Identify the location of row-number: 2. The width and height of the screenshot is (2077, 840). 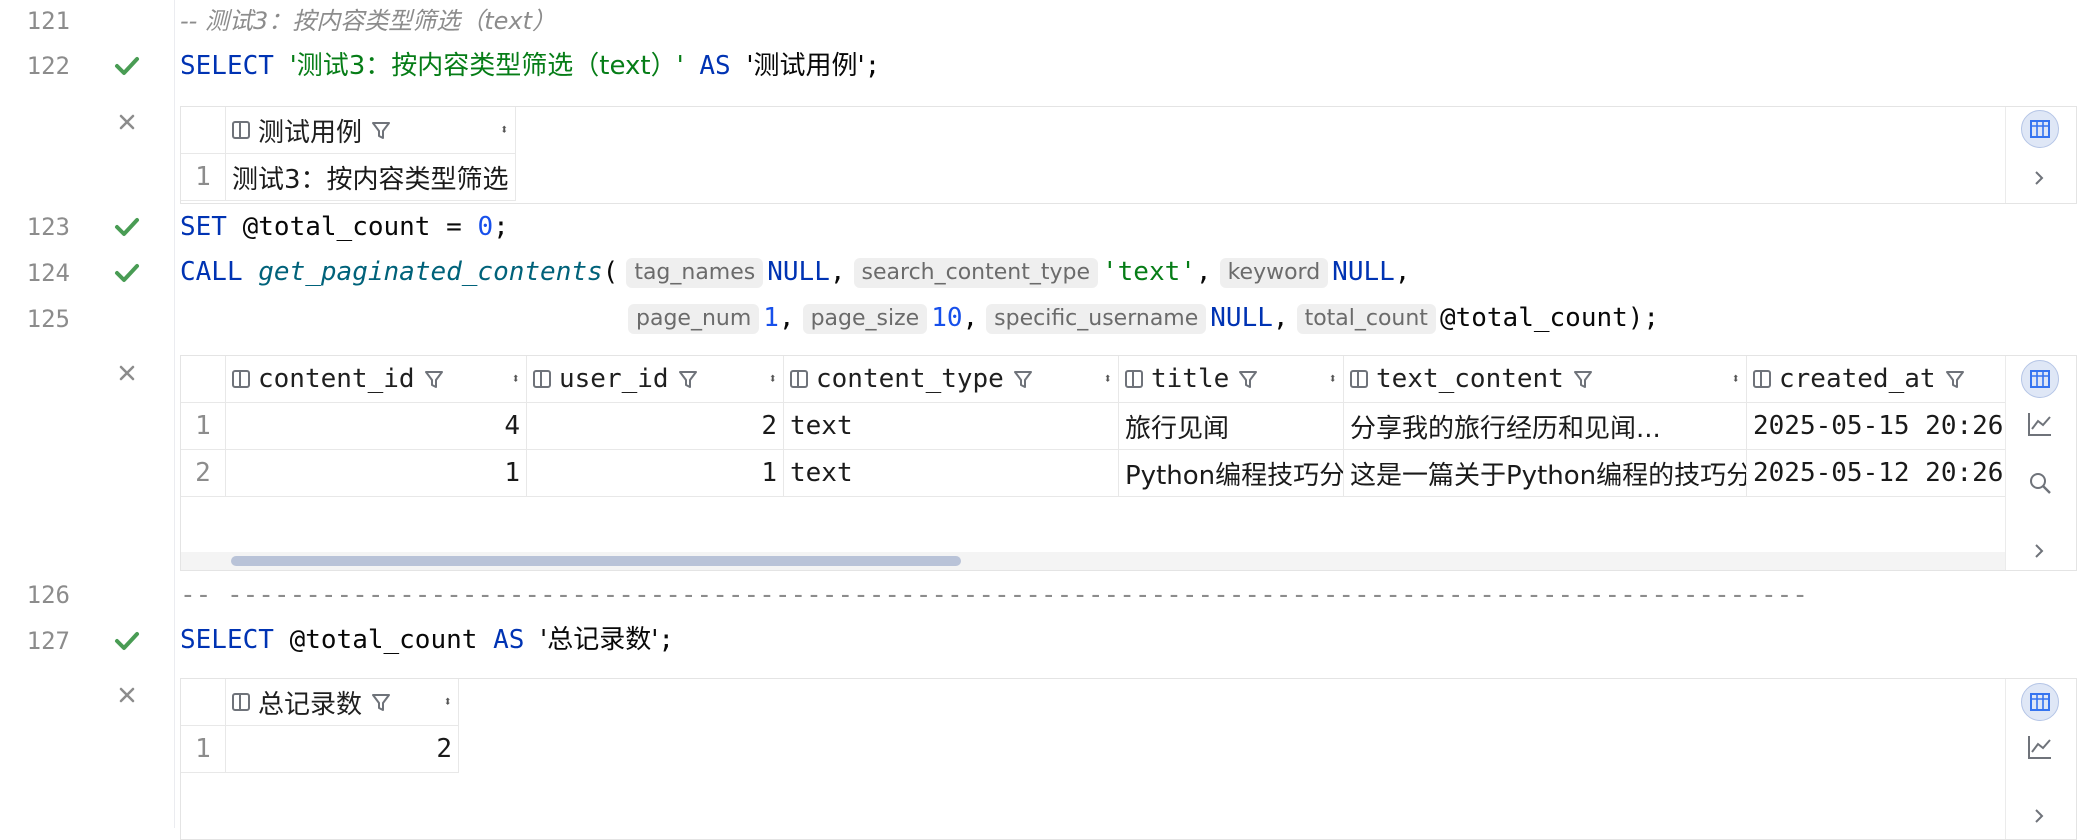
(203, 473).